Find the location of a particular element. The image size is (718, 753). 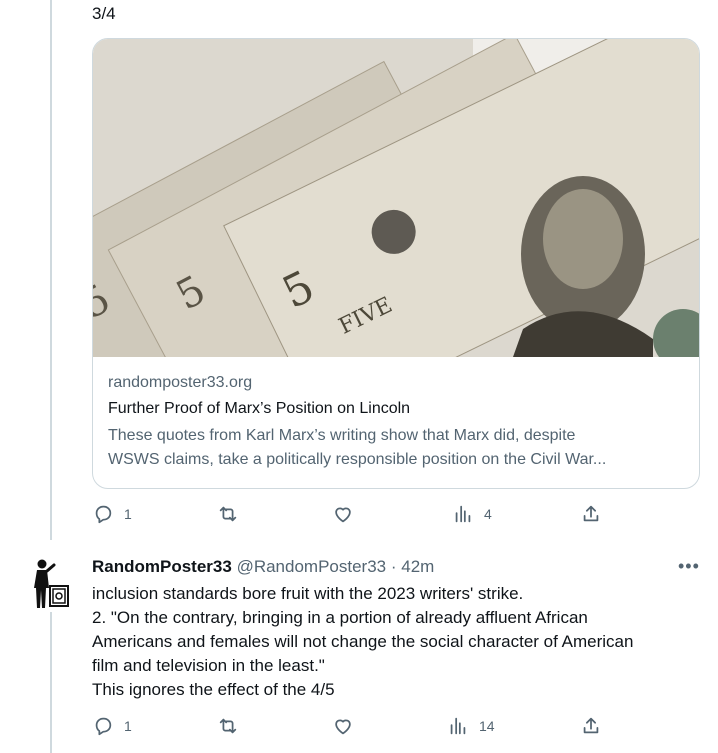

tweet-text-line: This ignores the effect of the 4/5 is located at coordinates (213, 689).